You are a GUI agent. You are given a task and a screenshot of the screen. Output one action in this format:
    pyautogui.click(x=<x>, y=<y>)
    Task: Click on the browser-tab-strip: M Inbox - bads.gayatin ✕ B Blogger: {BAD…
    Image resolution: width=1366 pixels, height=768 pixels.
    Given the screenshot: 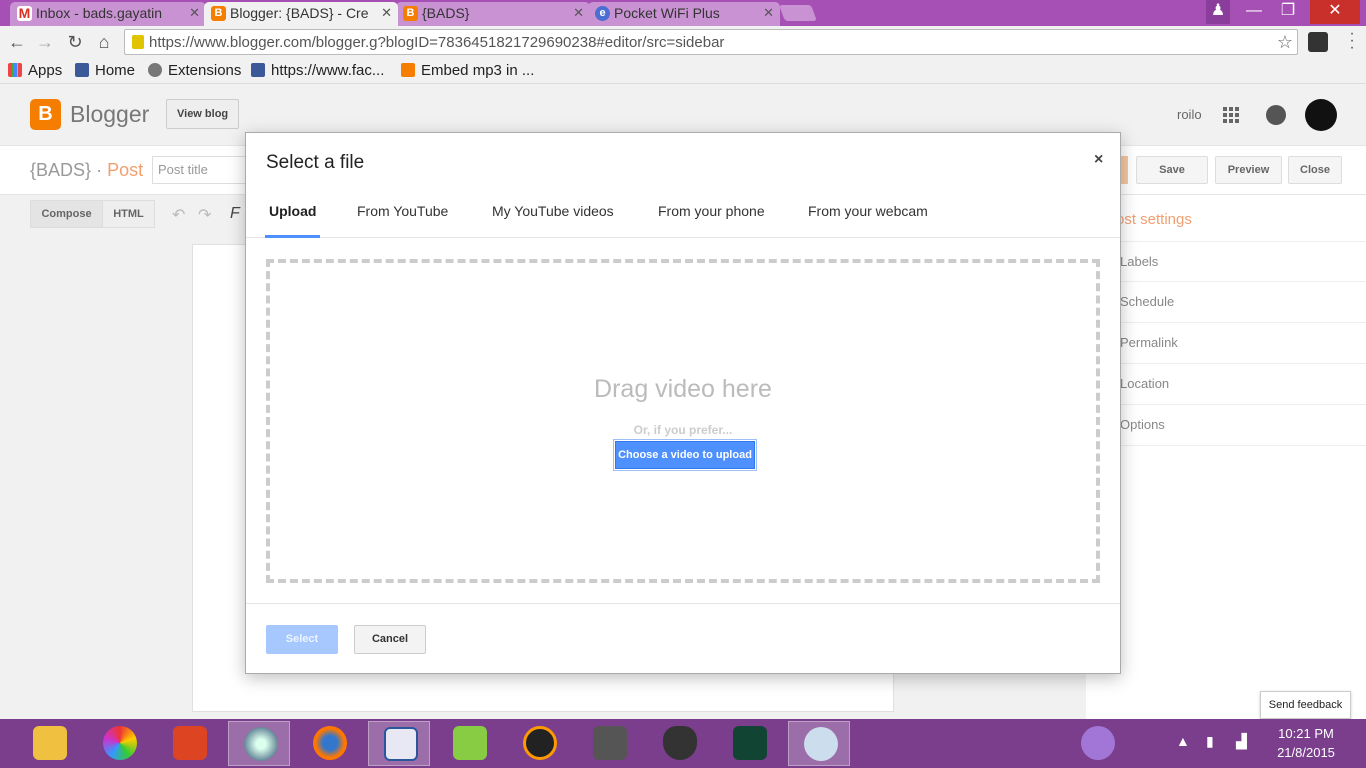 What is the action you would take?
    pyautogui.click(x=683, y=13)
    